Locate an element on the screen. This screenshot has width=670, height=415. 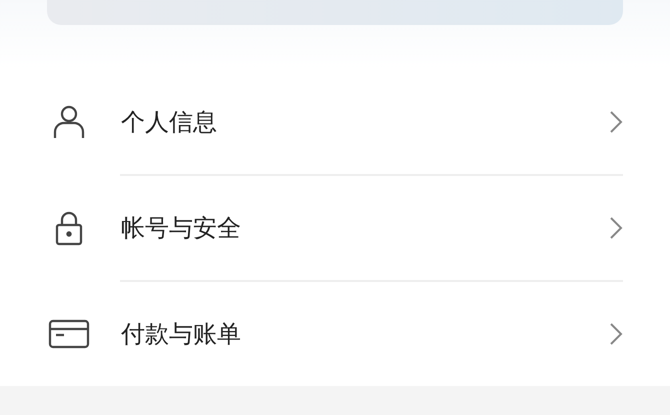
person-icon is located at coordinates (69, 122).